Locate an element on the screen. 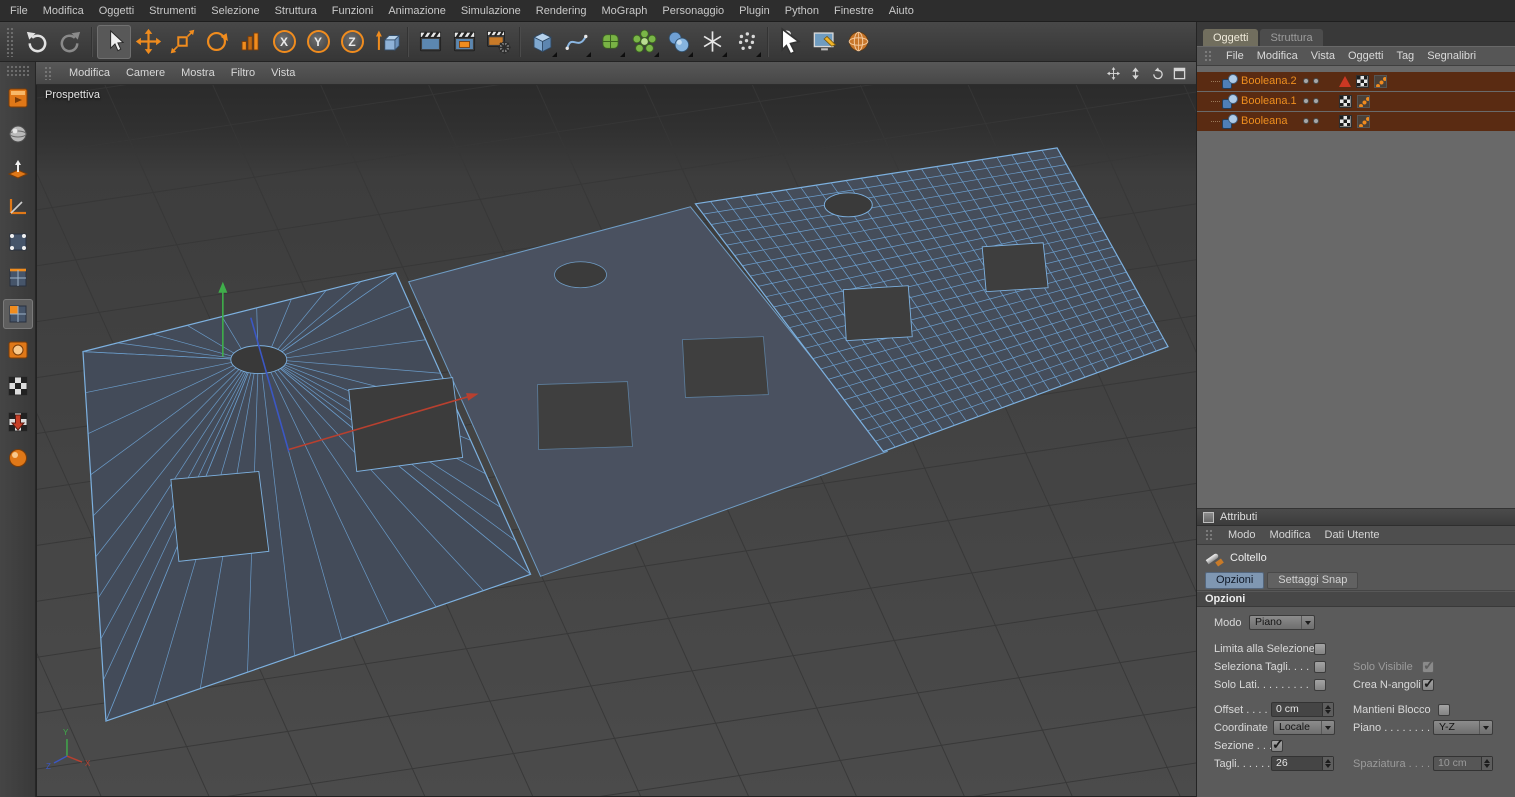 The height and width of the screenshot is (797, 1515). render-region-icon is located at coordinates (464, 42).